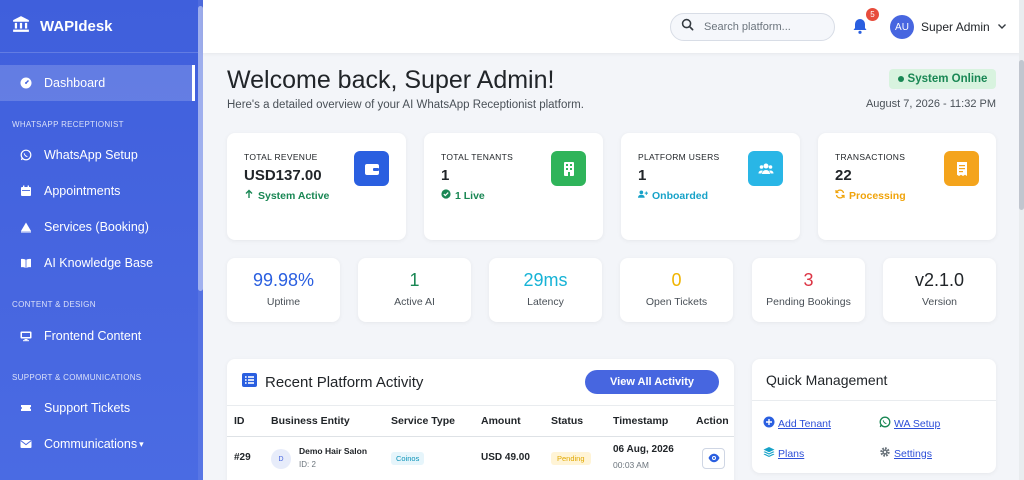 The height and width of the screenshot is (480, 1024). Describe the element at coordinates (713, 458) in the screenshot. I see `view-row-button` at that location.